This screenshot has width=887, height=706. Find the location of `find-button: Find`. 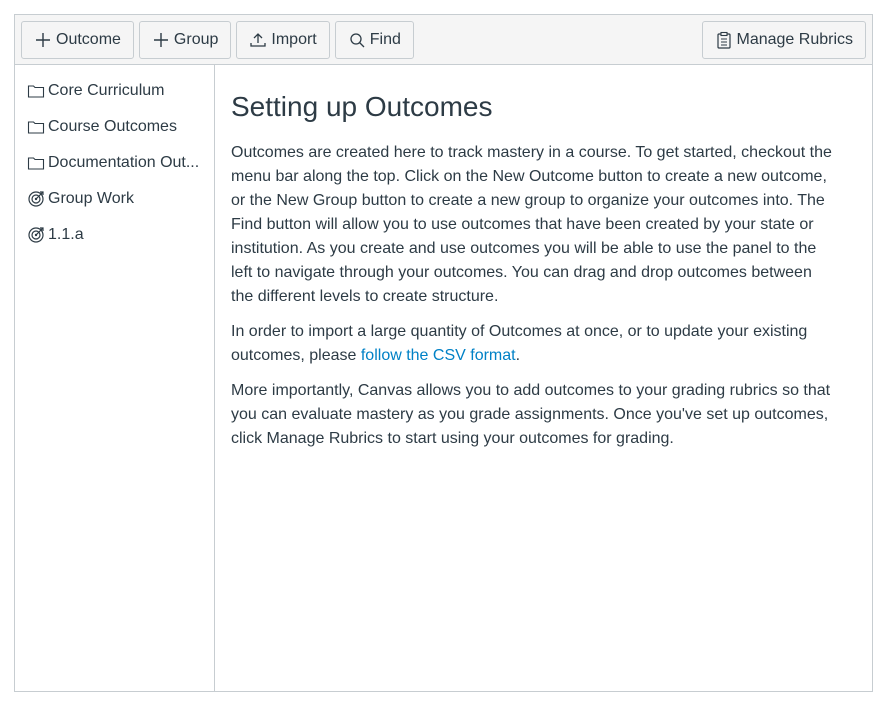

find-button: Find is located at coordinates (374, 39).